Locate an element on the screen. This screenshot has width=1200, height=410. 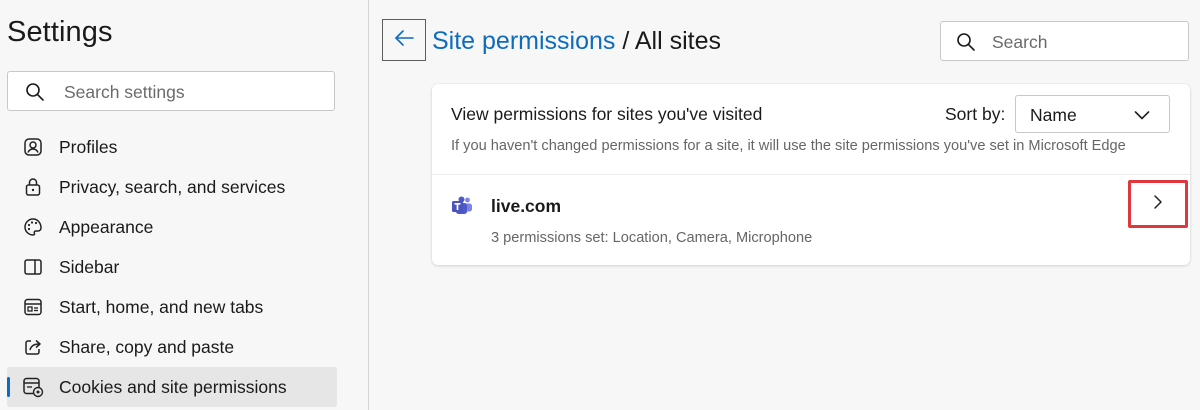
breadcrumb: Site permissions / All sites is located at coordinates (576, 41).